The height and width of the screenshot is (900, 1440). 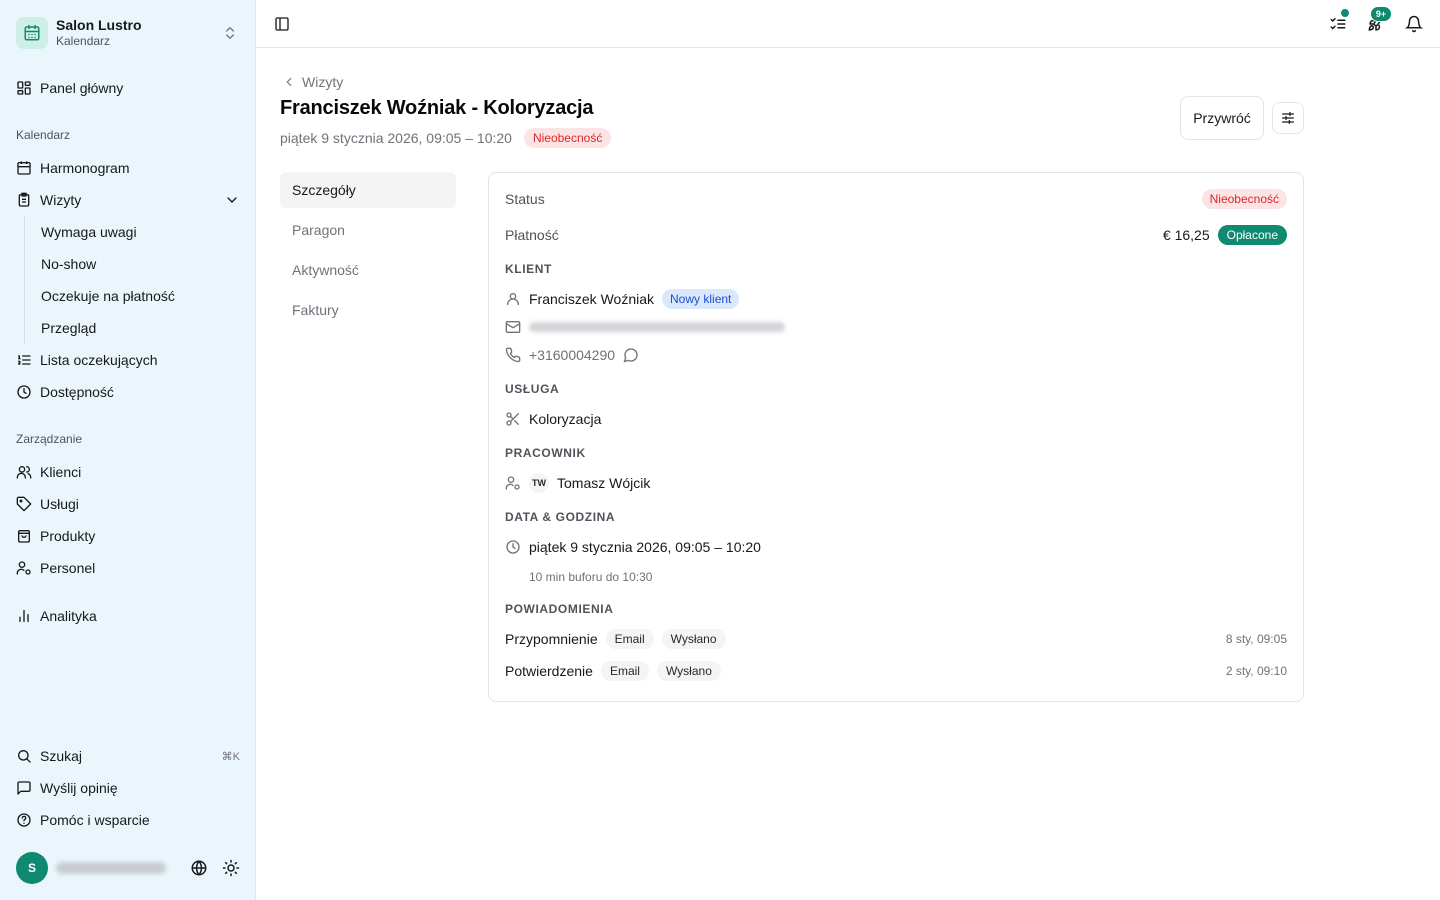 What do you see at coordinates (24, 536) in the screenshot?
I see `shopping-bag-icon` at bounding box center [24, 536].